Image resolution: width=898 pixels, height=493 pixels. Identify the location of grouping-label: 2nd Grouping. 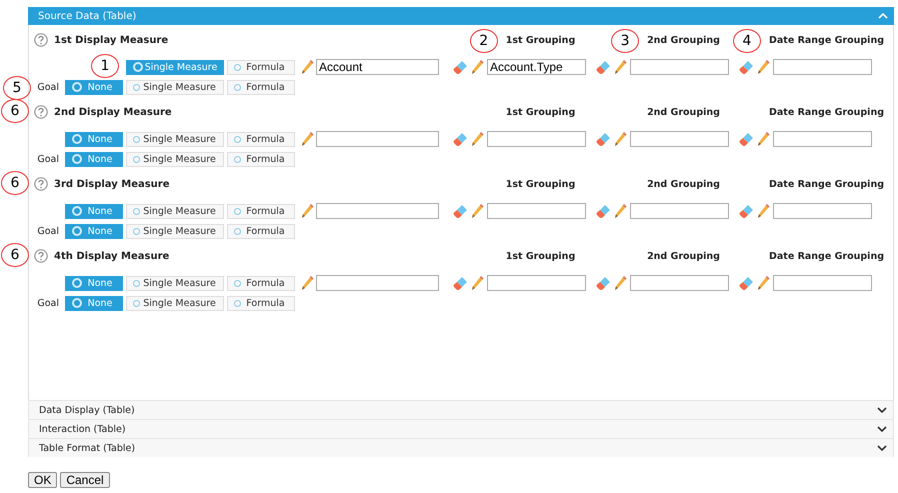
(683, 256).